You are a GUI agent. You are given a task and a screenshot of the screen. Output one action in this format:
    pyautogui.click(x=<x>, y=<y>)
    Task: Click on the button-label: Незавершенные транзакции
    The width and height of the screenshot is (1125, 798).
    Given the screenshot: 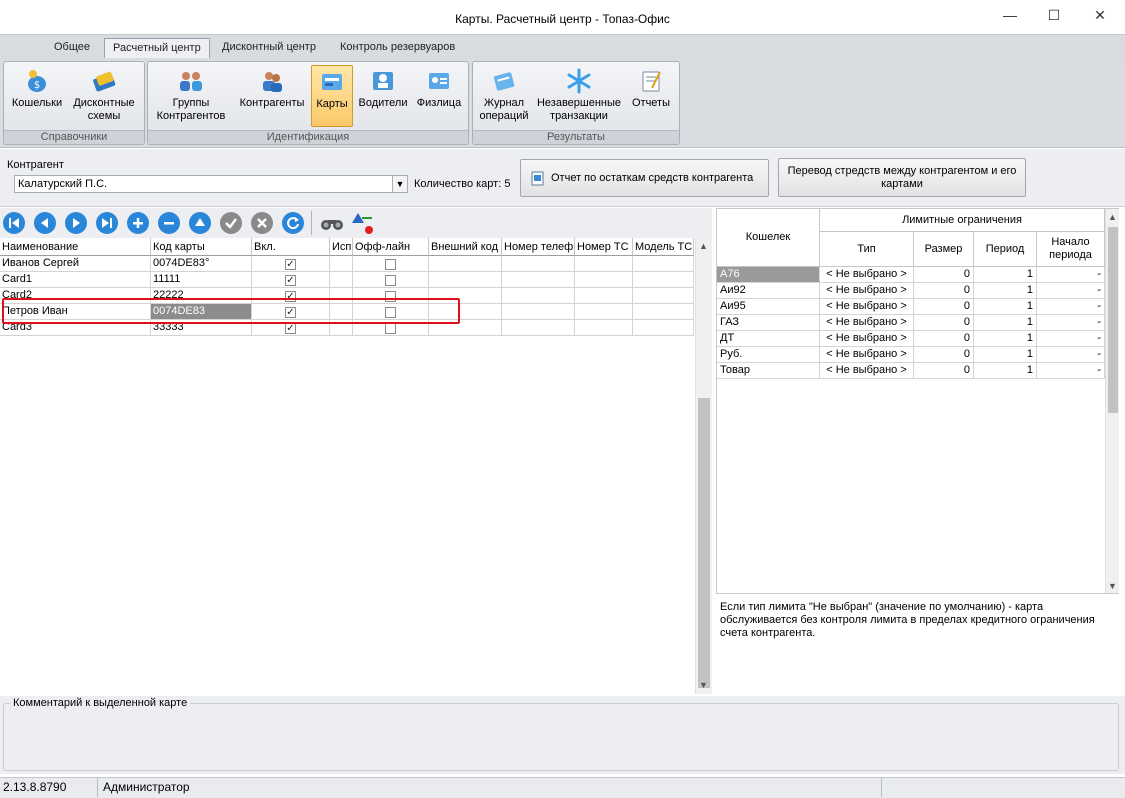 What is the action you would take?
    pyautogui.click(x=579, y=109)
    